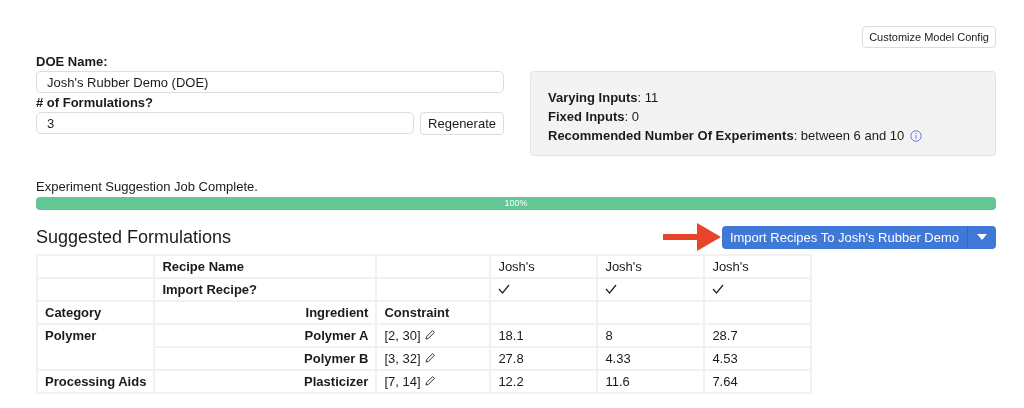  I want to click on table-cell: 27.8, so click(544, 358).